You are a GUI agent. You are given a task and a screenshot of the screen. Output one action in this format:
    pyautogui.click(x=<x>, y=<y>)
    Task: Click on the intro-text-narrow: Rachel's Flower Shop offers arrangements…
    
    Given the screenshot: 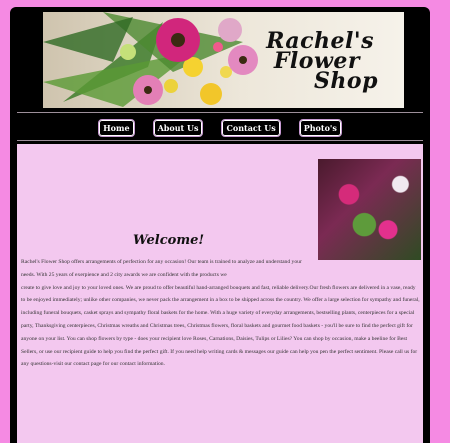 What is the action you would take?
    pyautogui.click(x=161, y=268)
    